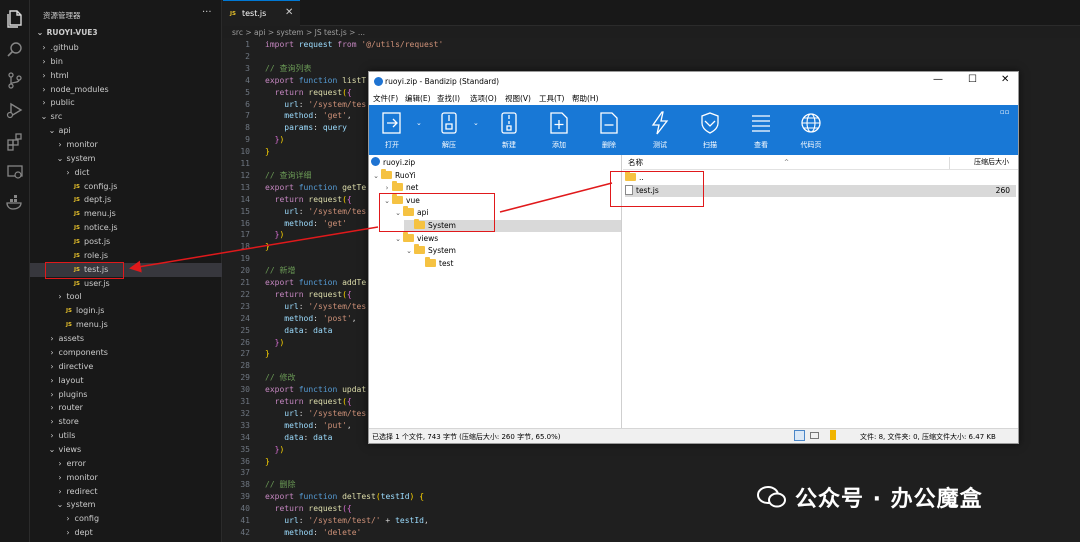  I want to click on wechat-icon, so click(771, 497).